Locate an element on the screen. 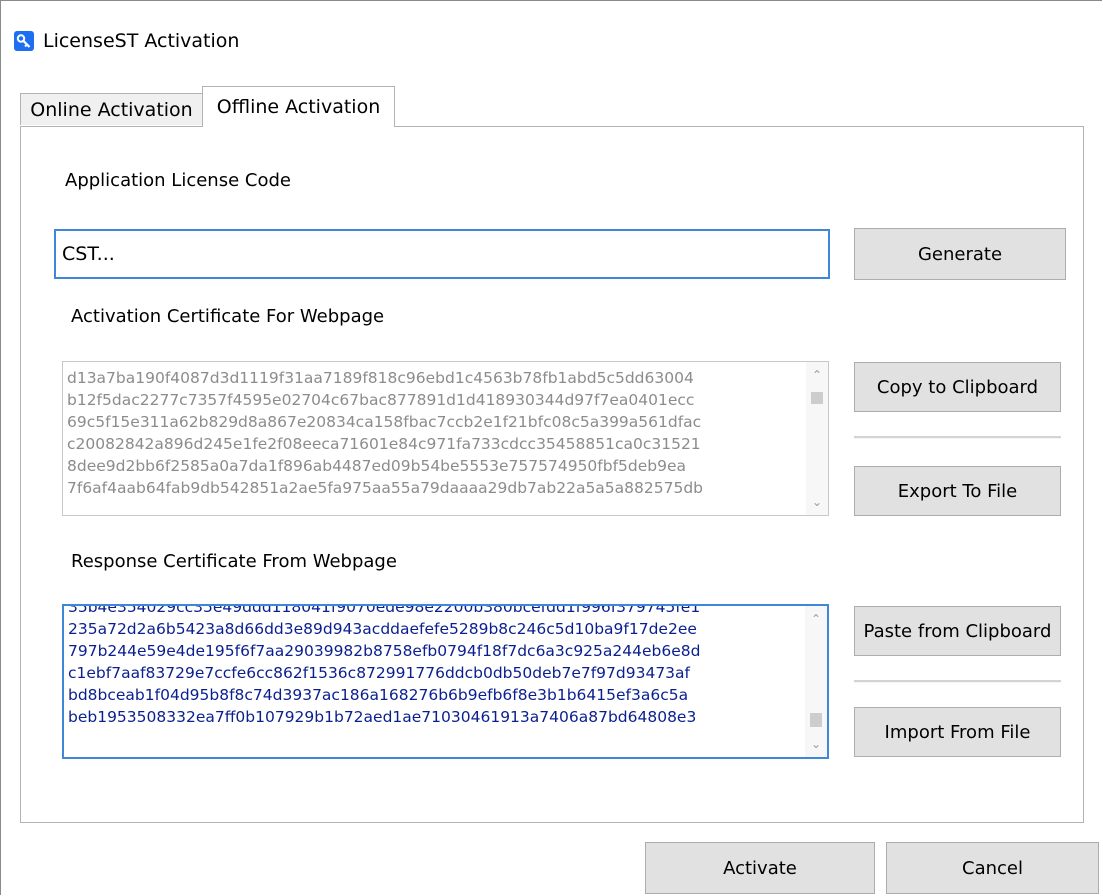  paste-from-clipboard-button: Paste from Clipboard is located at coordinates (957, 631).